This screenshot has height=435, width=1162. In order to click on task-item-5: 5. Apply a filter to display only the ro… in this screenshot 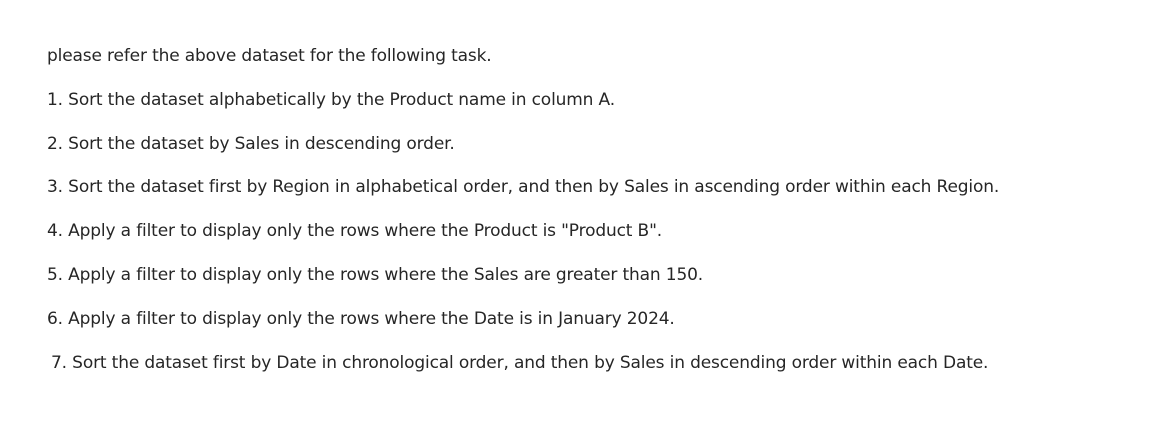, I will do `click(375, 274)`.